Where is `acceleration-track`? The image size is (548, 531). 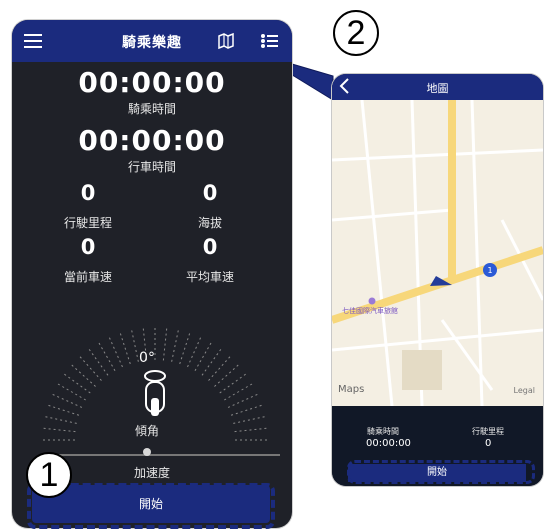
acceleration-track is located at coordinates (164, 455).